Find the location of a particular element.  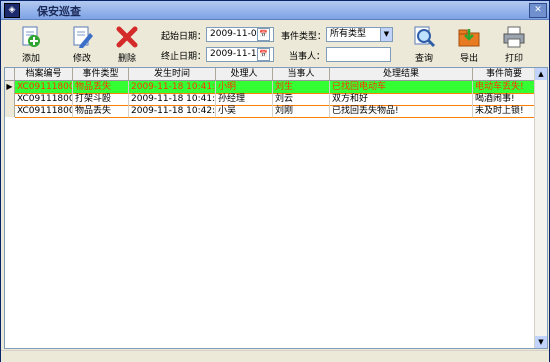

title-bar: ◈ 保安巡查 ✕ is located at coordinates (275, 10).